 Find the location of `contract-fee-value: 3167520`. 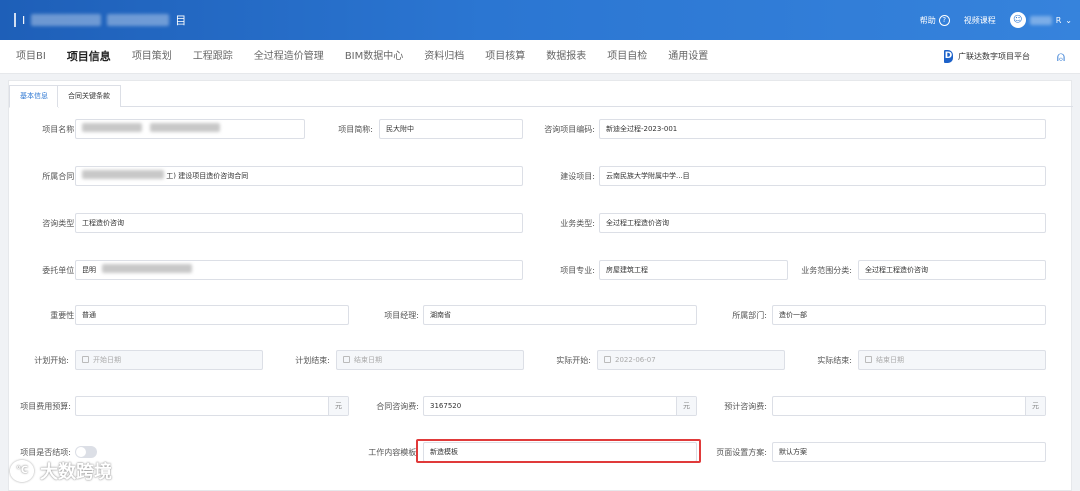

contract-fee-value: 3167520 is located at coordinates (446, 406).